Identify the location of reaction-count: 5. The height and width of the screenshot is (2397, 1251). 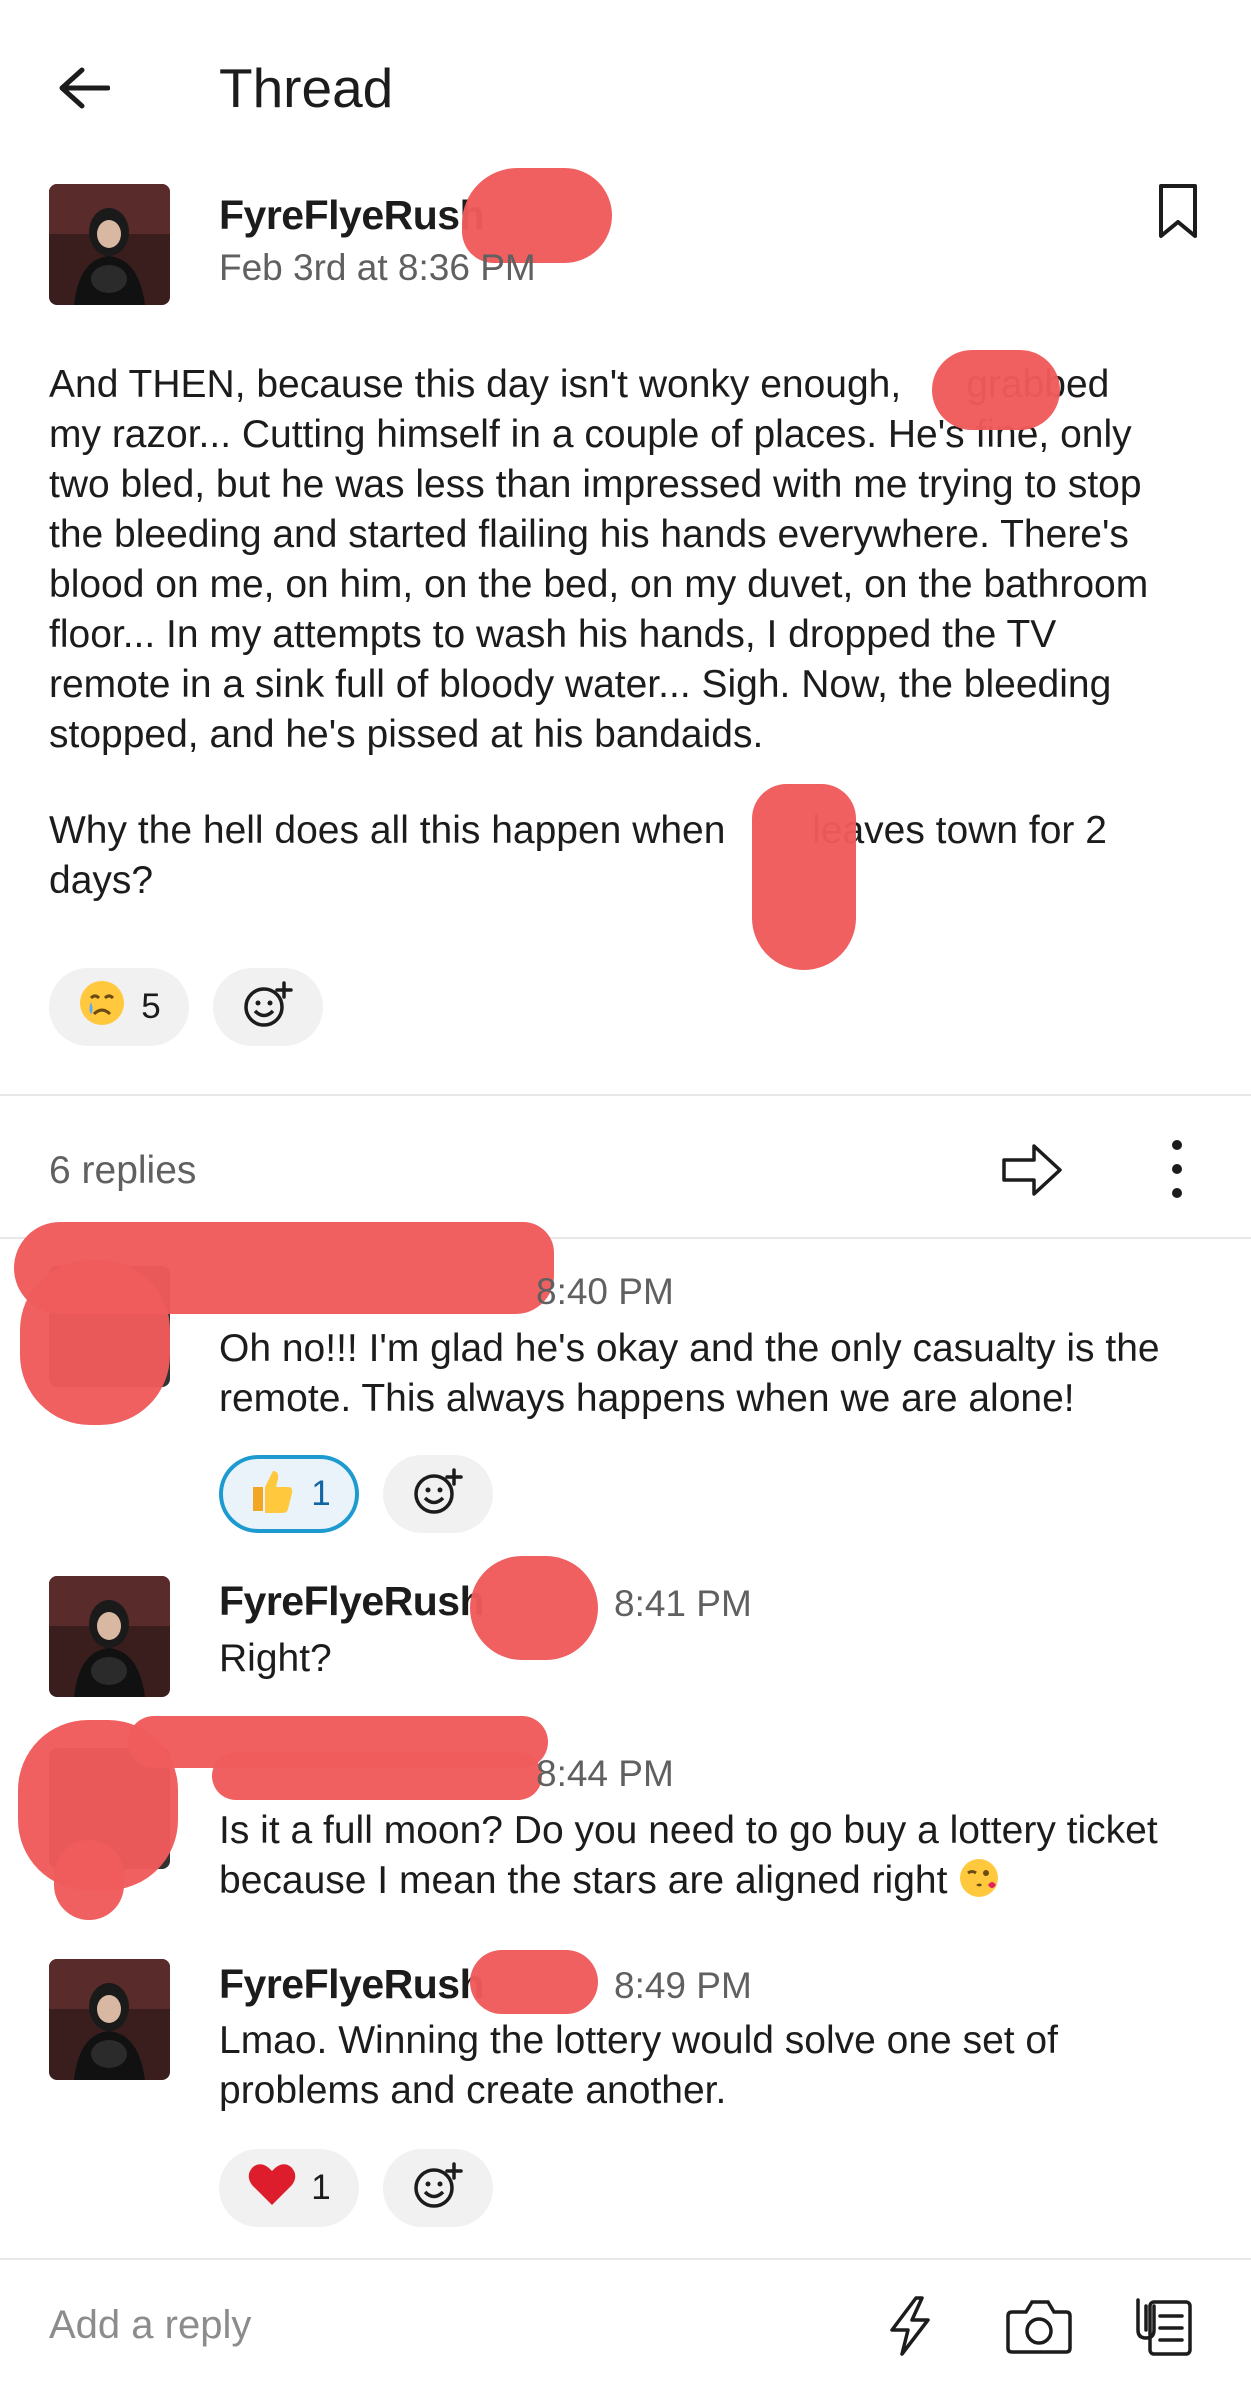
(151, 1006).